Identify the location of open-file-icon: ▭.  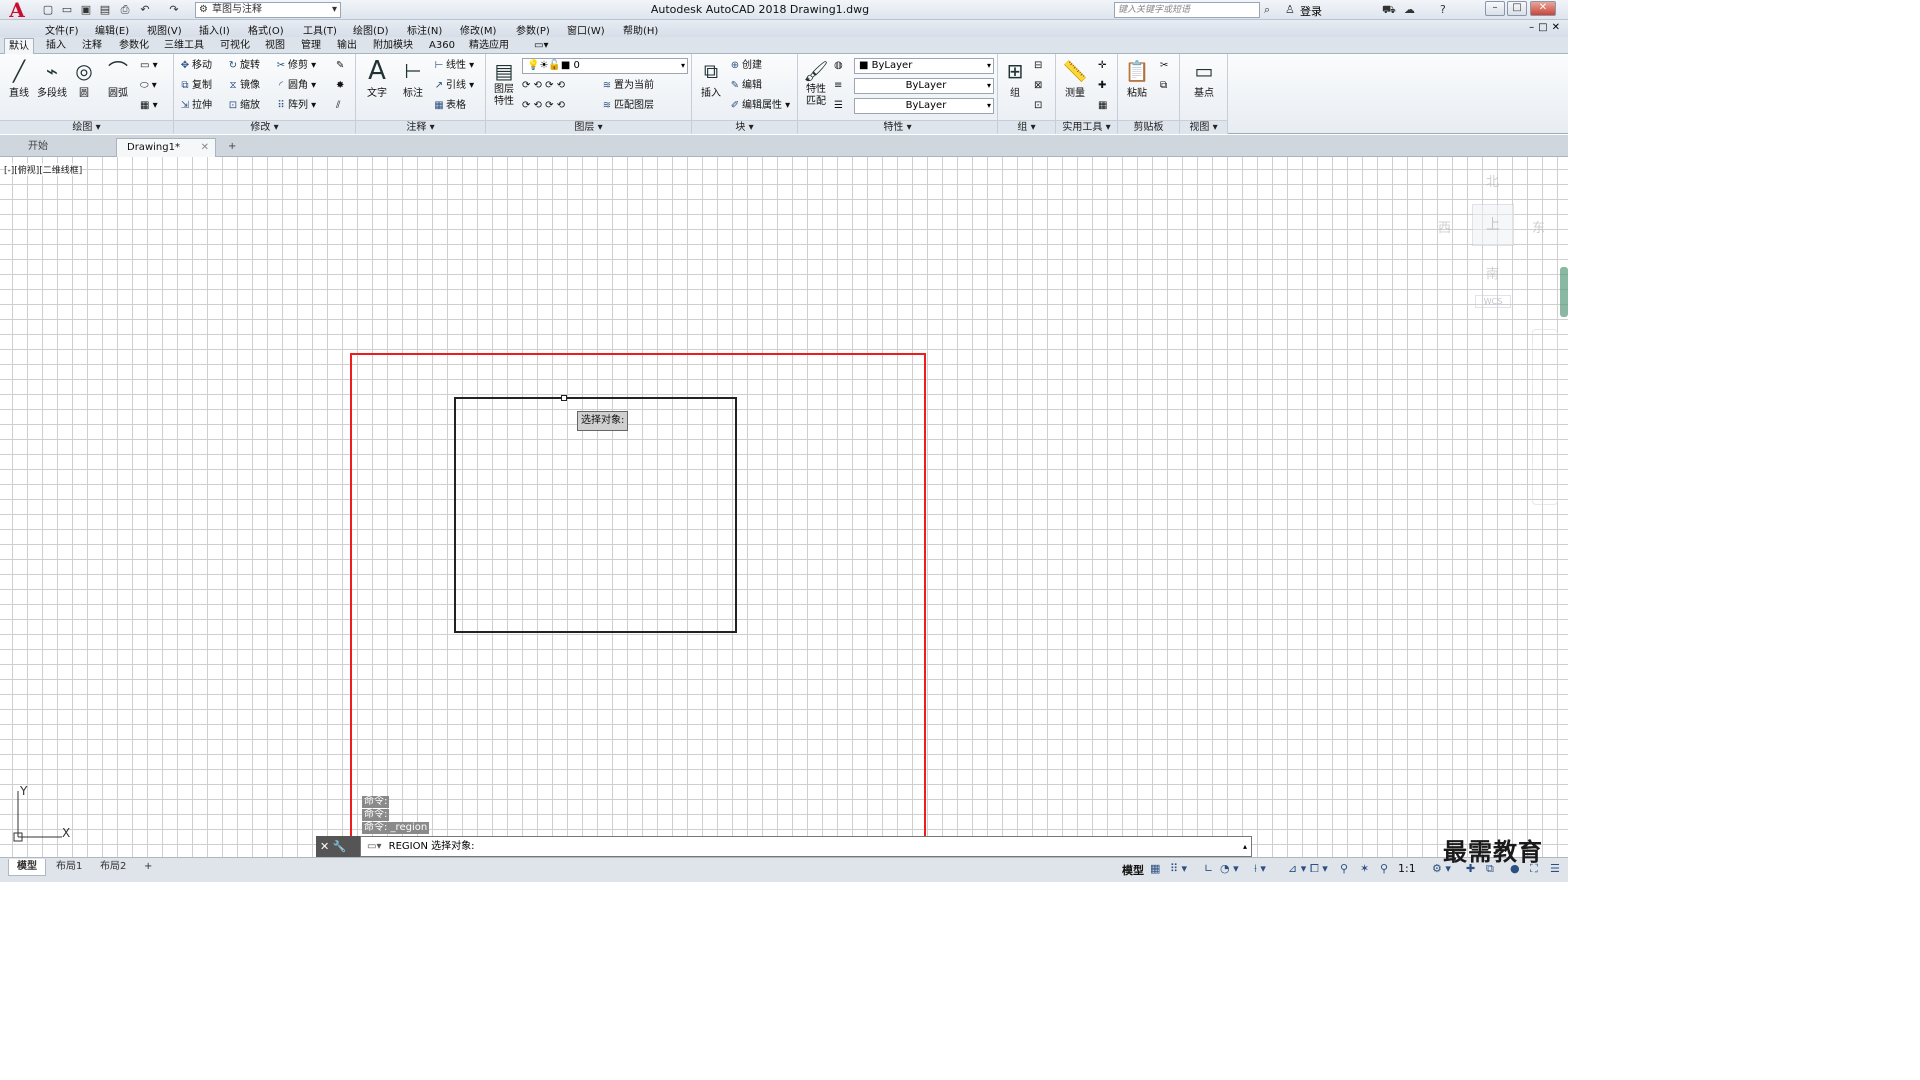
(67, 10).